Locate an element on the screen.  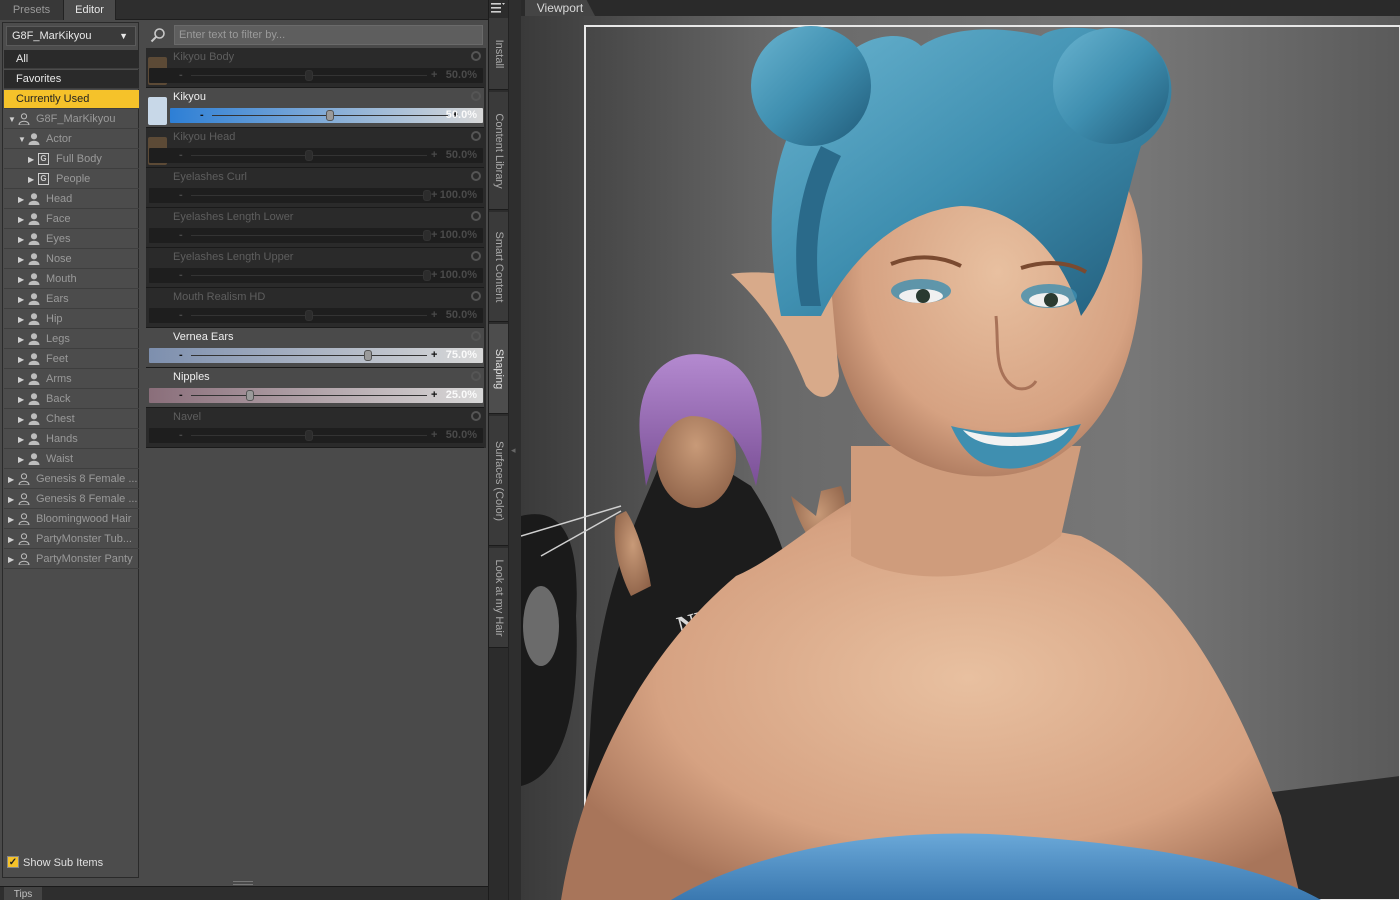
slider-row: Eyelashes Curl - +100.0% is located at coordinates (315, 188).